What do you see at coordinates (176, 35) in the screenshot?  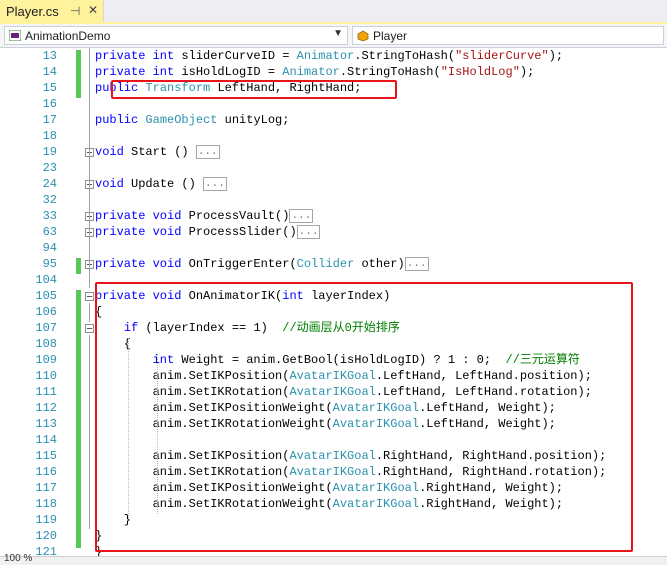 I see `project-dropdown: AnimationDemo ▼` at bounding box center [176, 35].